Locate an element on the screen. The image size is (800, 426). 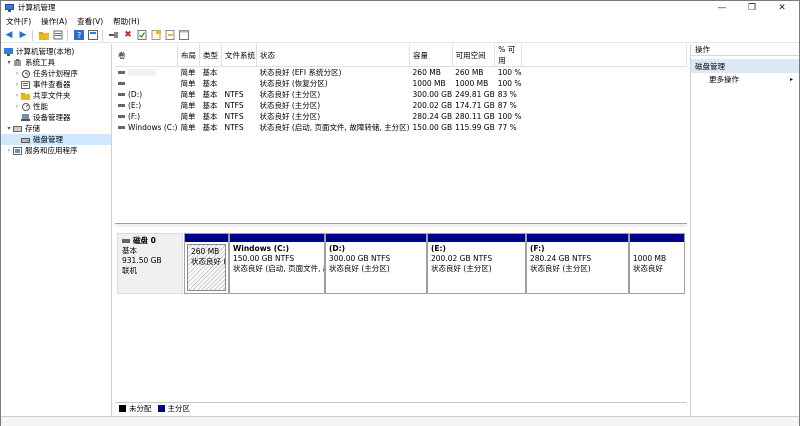
tree-item-task-scheduler: › 任务计划程序 is located at coordinates (56, 73).